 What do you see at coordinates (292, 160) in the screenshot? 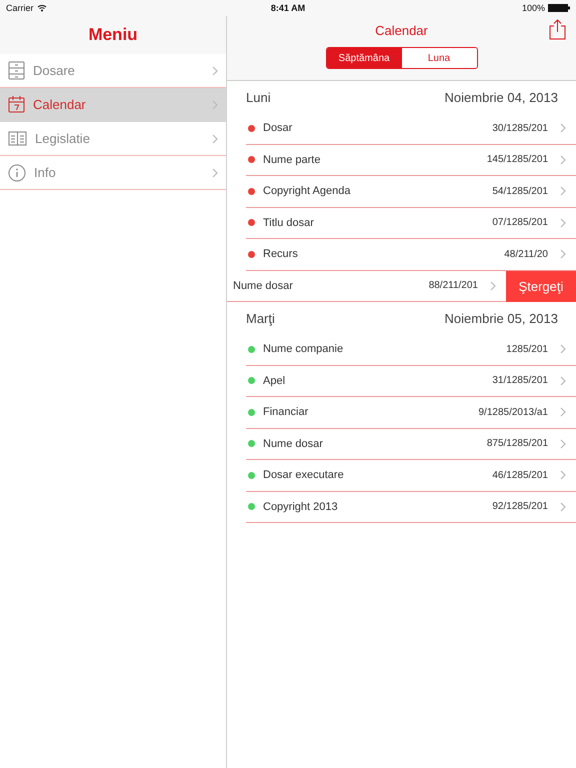
I see `entry-name: Nume parte` at bounding box center [292, 160].